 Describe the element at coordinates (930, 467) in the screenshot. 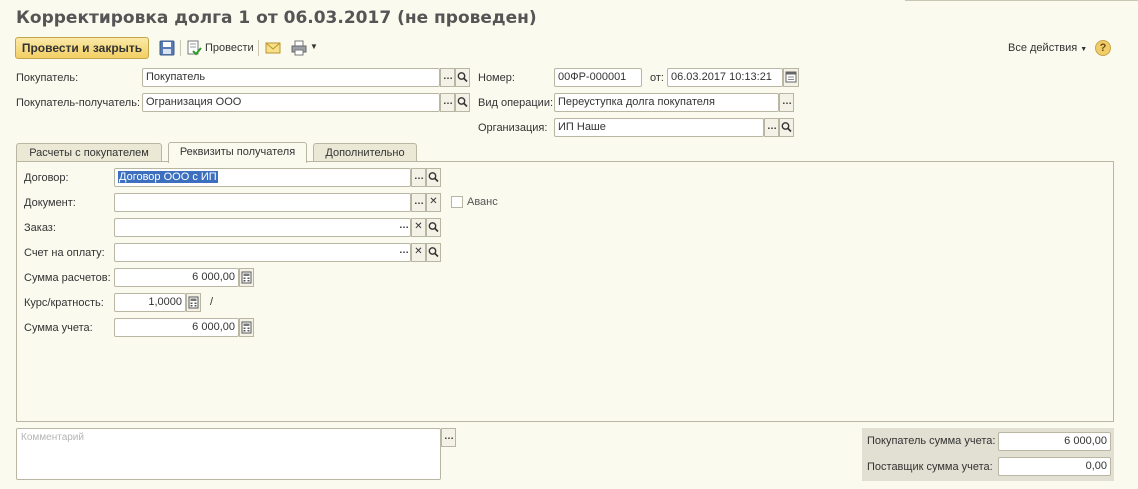

I see `supplier-sum-label: Поставщик сумма учета:` at that location.